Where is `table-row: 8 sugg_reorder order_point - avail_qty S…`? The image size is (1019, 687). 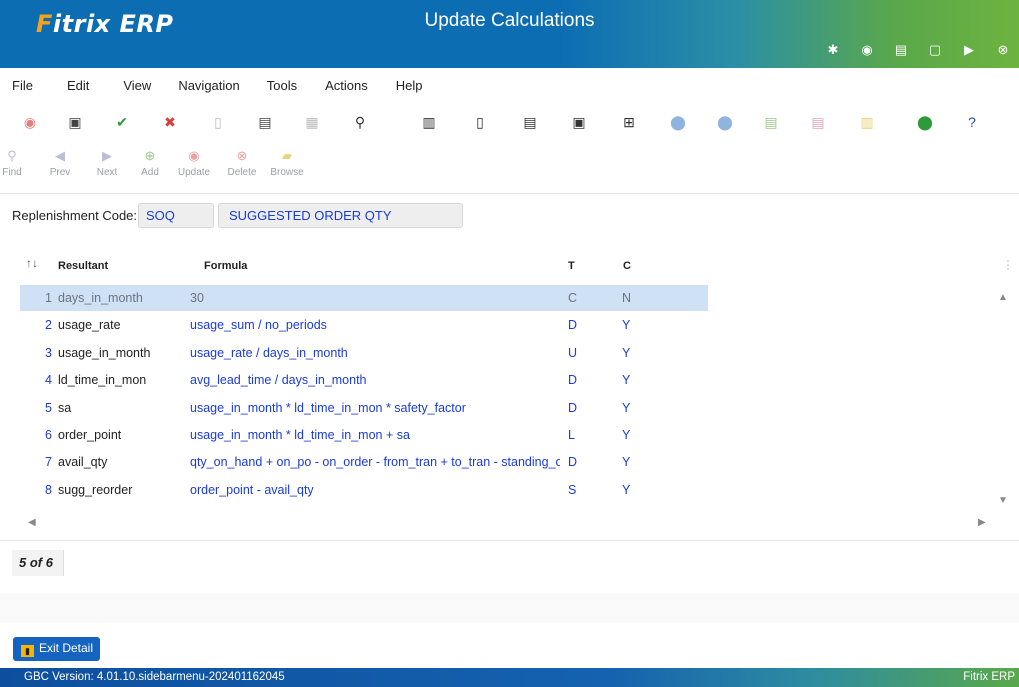 table-row: 8 sugg_reorder order_point - avail_qty S… is located at coordinates (364, 490).